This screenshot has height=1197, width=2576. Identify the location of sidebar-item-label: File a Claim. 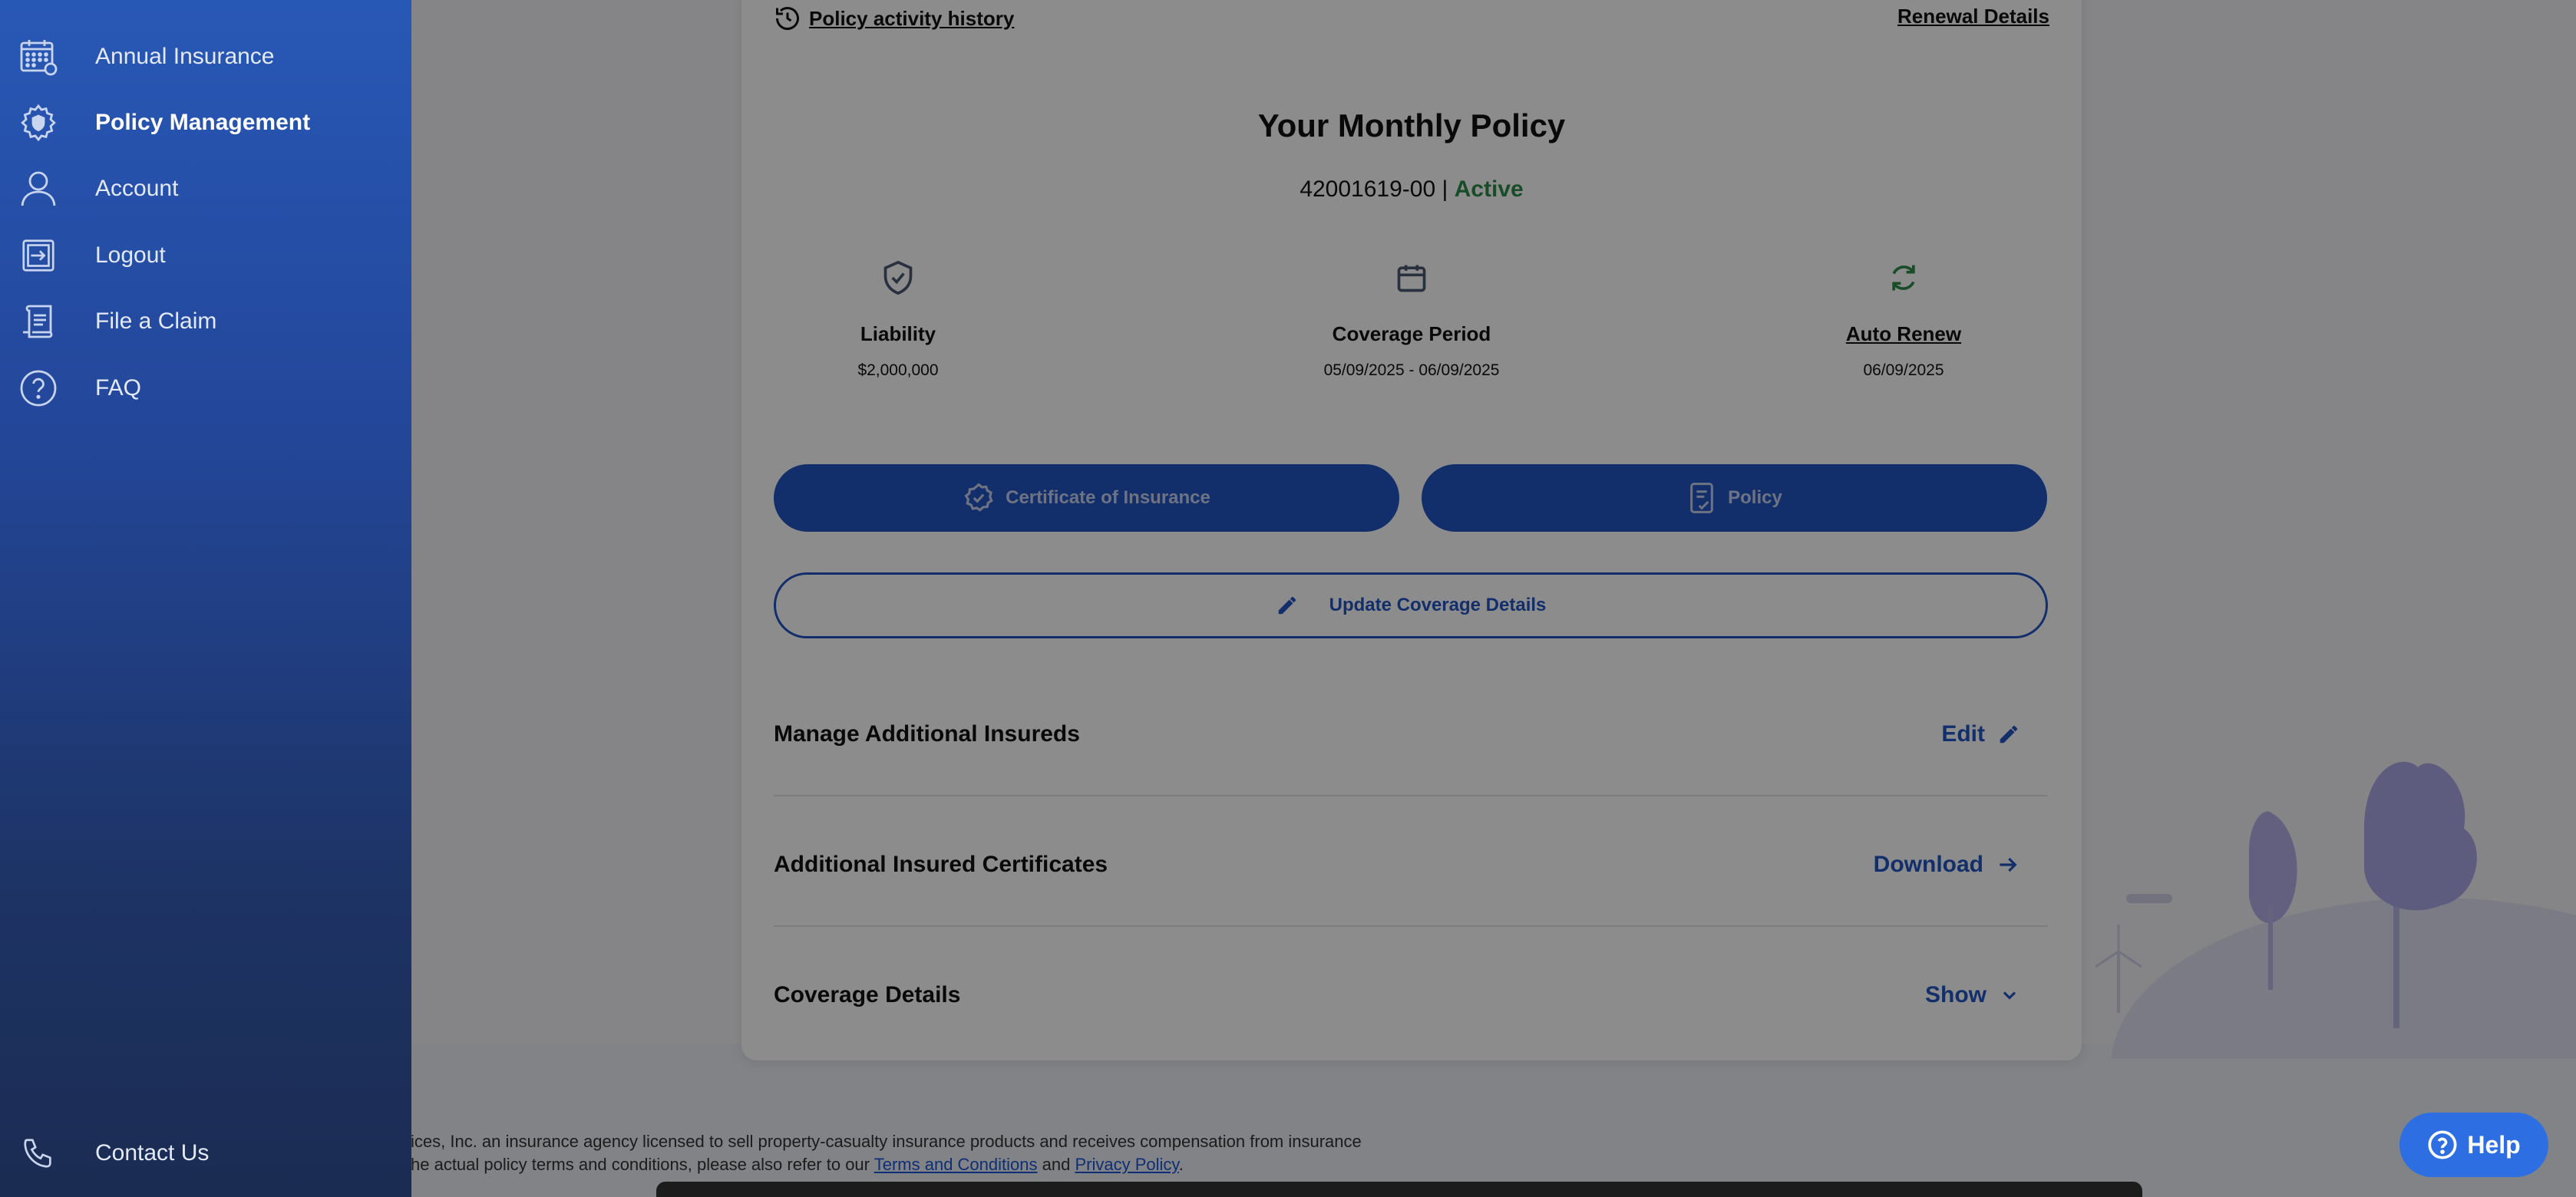
(155, 321).